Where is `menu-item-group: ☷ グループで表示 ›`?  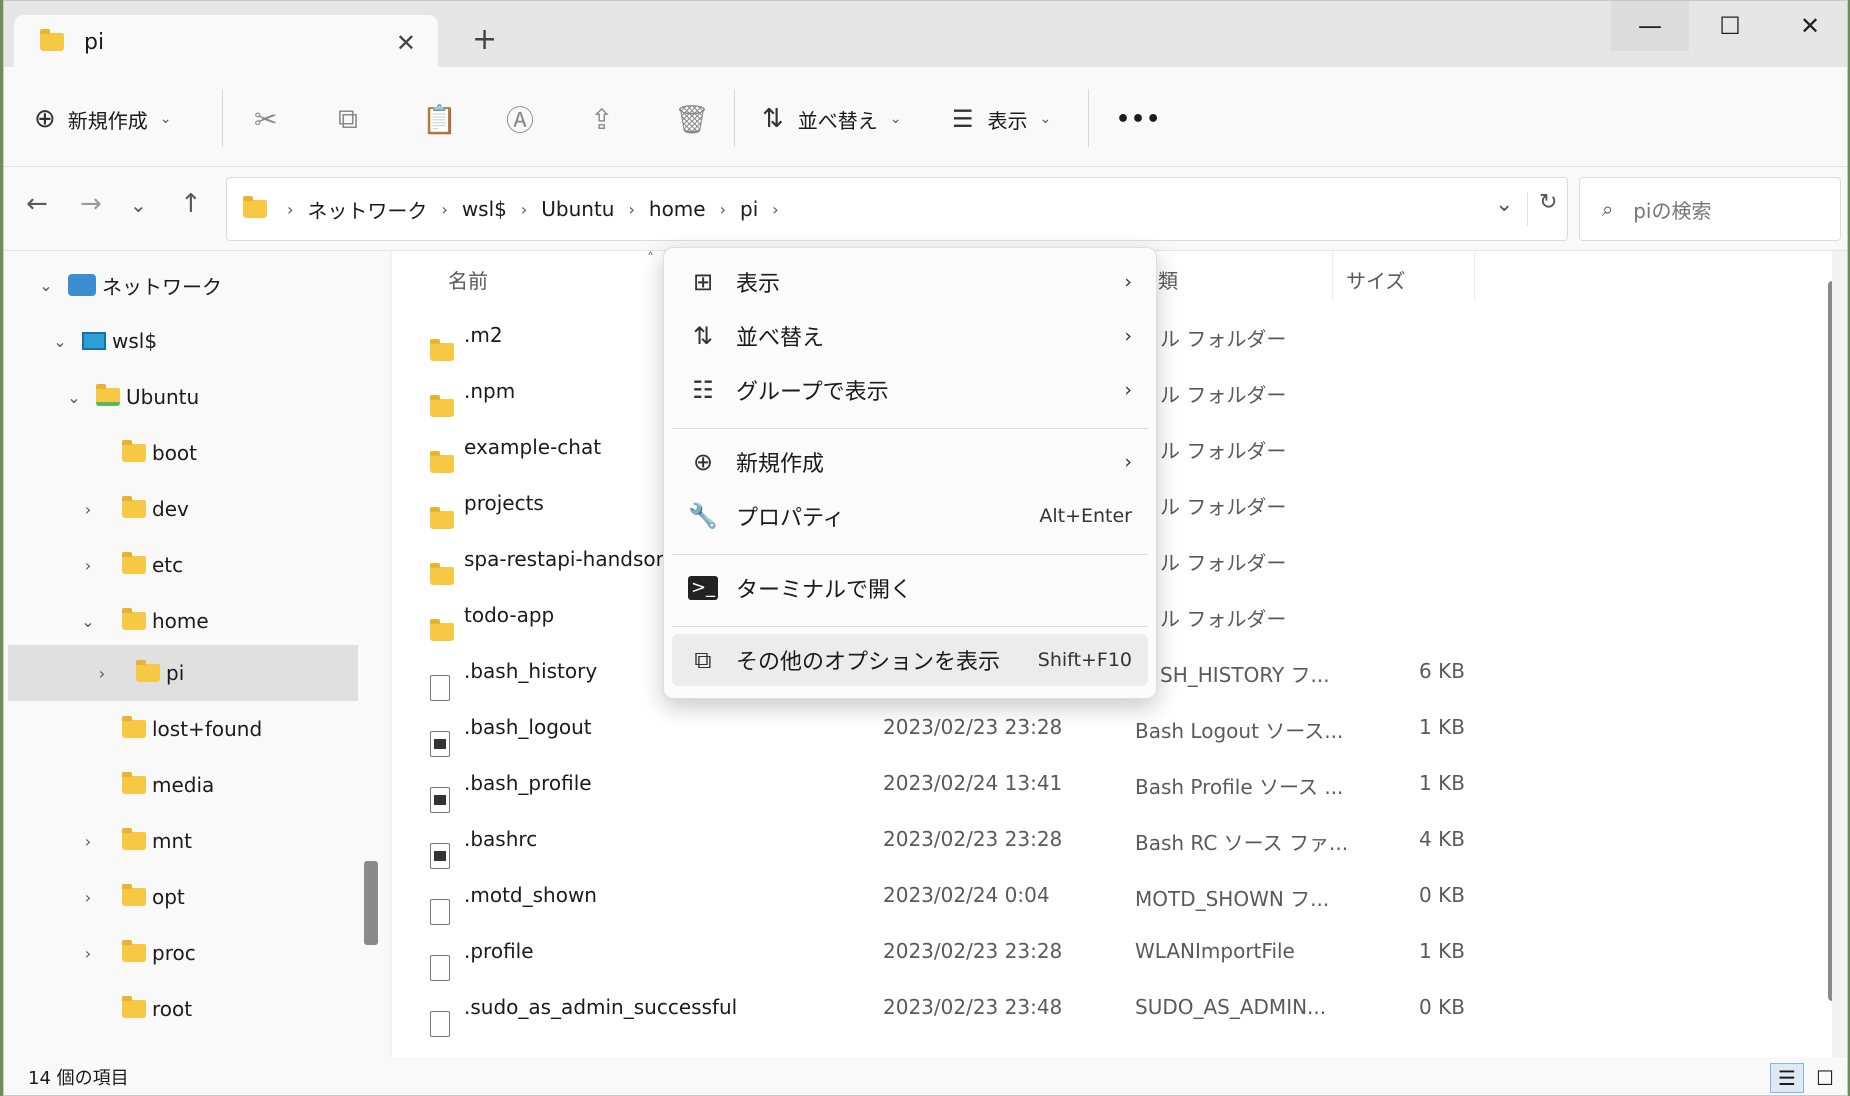 menu-item-group: ☷ グループで表示 › is located at coordinates (910, 390).